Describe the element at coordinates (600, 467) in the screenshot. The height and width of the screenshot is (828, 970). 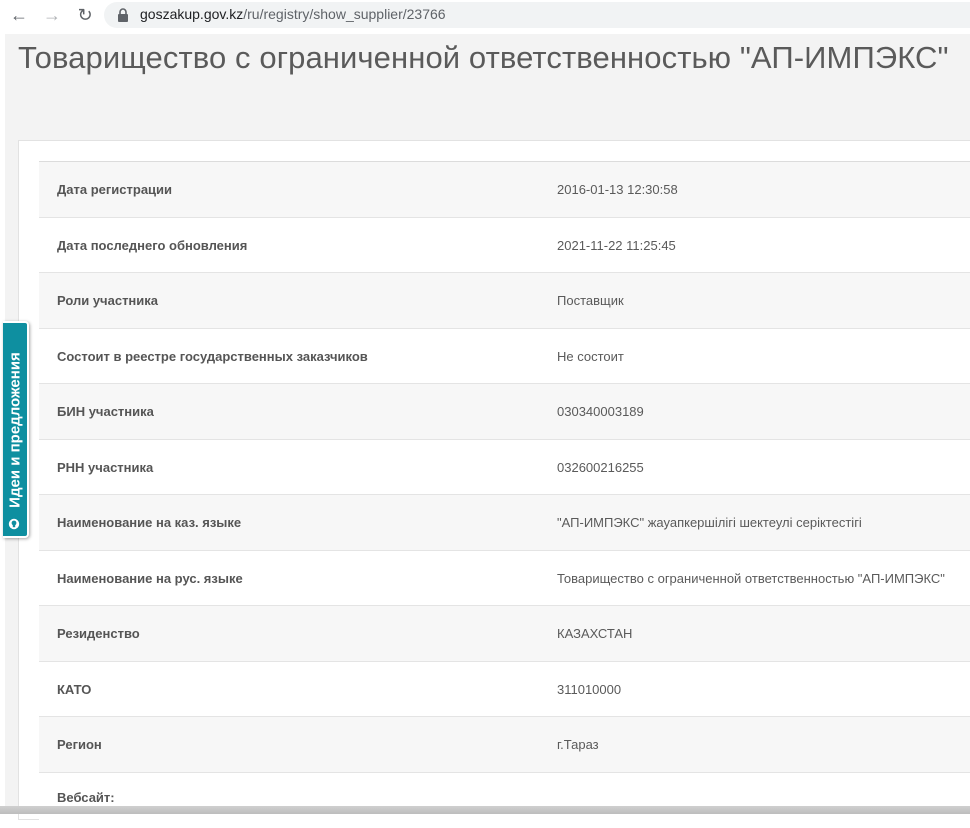
I see `row-value: 032600216255` at that location.